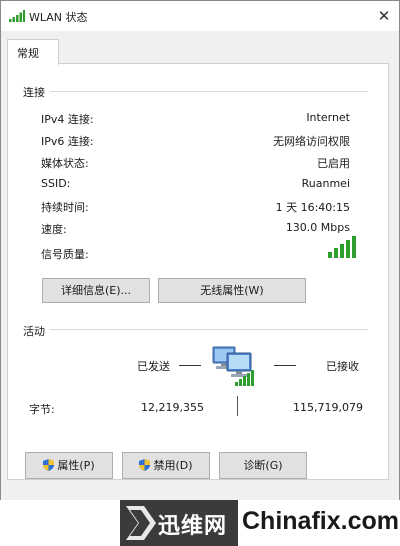 The width and height of the screenshot is (400, 546). Describe the element at coordinates (172, 407) in the screenshot. I see `bytes-sent-value: 12,219,355` at that location.